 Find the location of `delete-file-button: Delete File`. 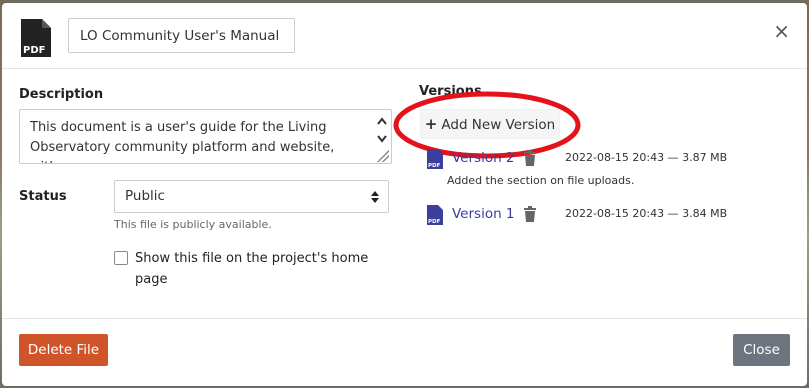

delete-file-button: Delete File is located at coordinates (63, 350).